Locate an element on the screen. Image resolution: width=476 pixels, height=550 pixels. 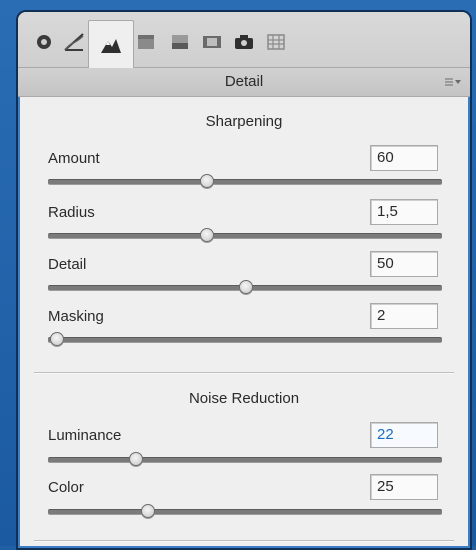
lens-corrections-icon is located at coordinates (212, 42).